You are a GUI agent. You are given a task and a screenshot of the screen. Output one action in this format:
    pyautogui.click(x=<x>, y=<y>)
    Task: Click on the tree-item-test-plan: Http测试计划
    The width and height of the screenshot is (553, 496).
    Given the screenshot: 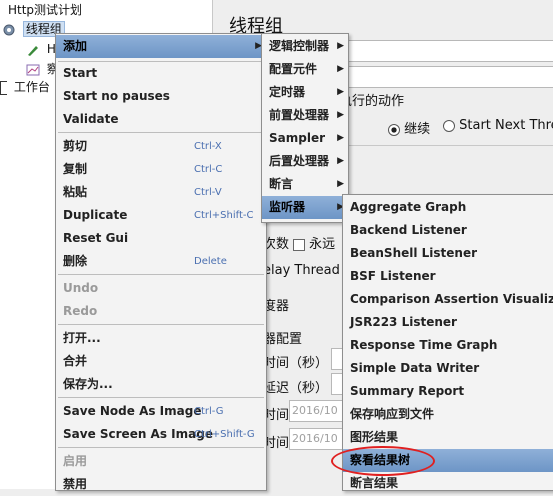 What is the action you would take?
    pyautogui.click(x=45, y=10)
    